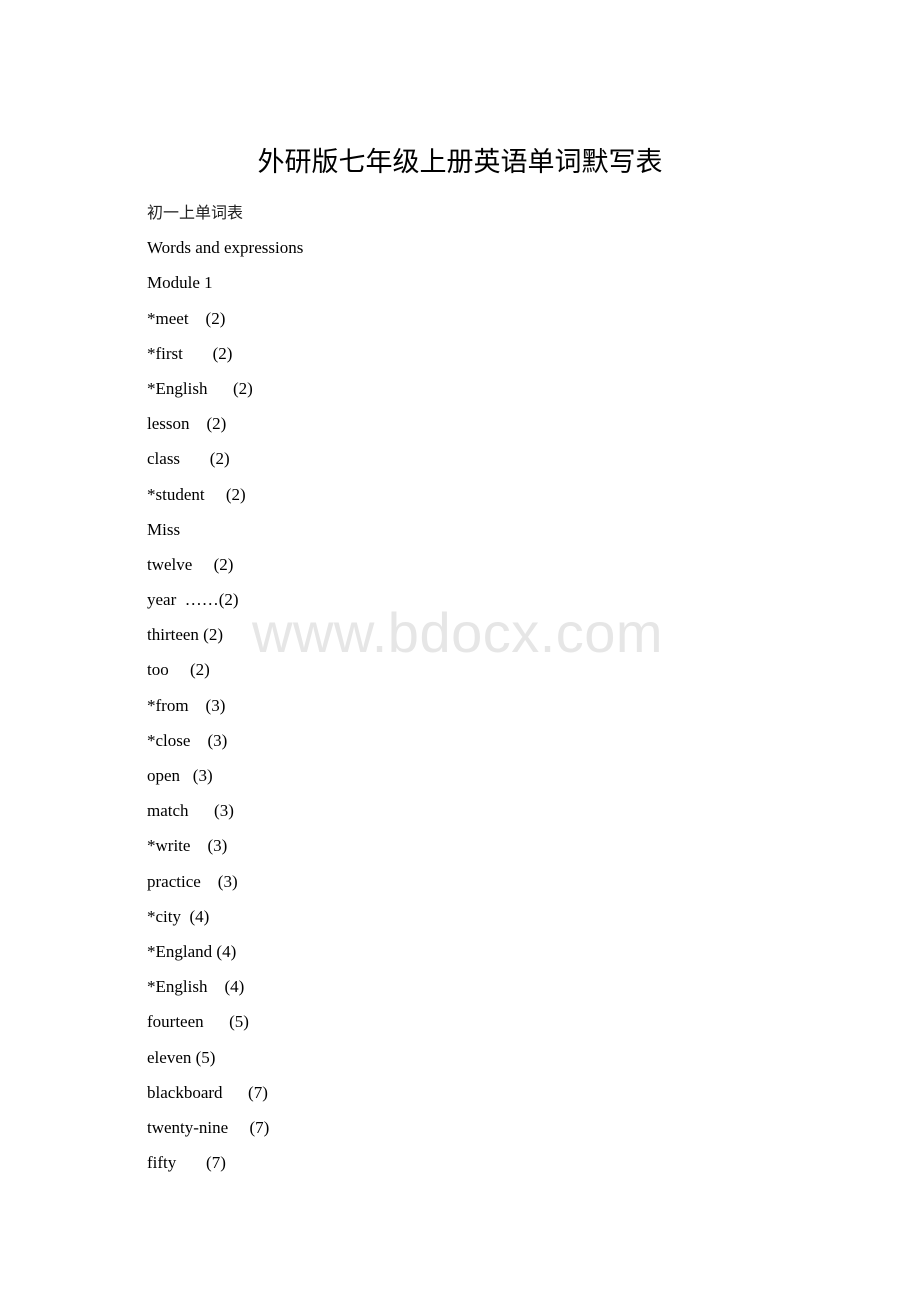 This screenshot has width=920, height=1302. I want to click on word-entry: twenty-nine (7), so click(225, 1132).